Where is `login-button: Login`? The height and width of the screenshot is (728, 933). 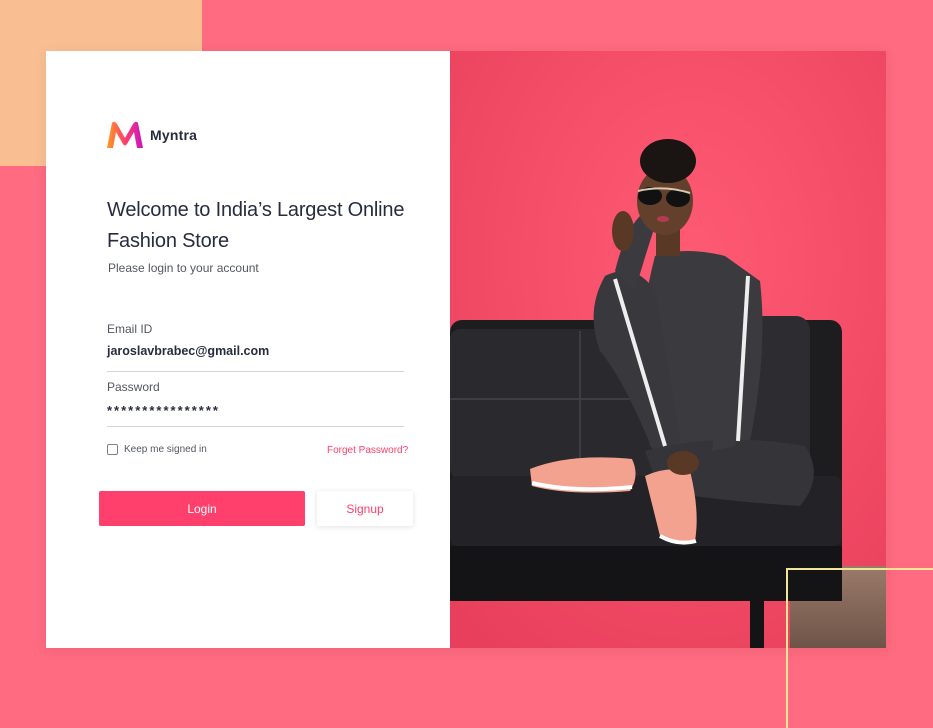
login-button: Login is located at coordinates (202, 508).